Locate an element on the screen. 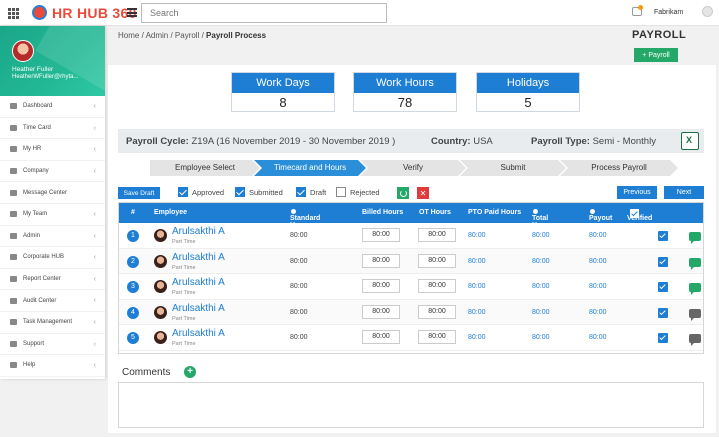  company-icon is located at coordinates (13, 171).